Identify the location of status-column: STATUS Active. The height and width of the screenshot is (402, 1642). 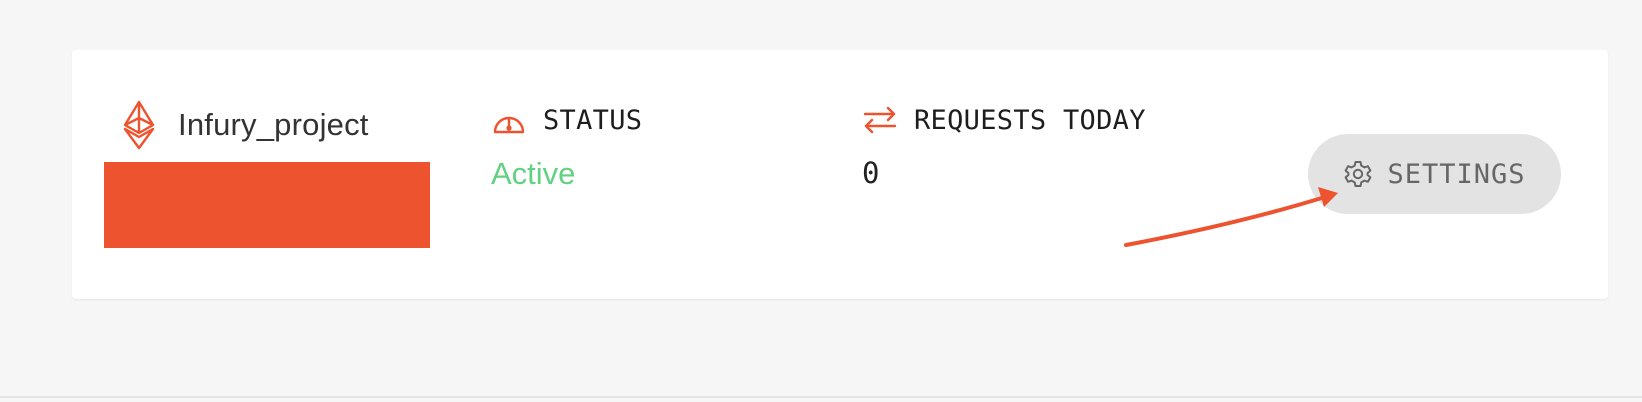
(566, 147).